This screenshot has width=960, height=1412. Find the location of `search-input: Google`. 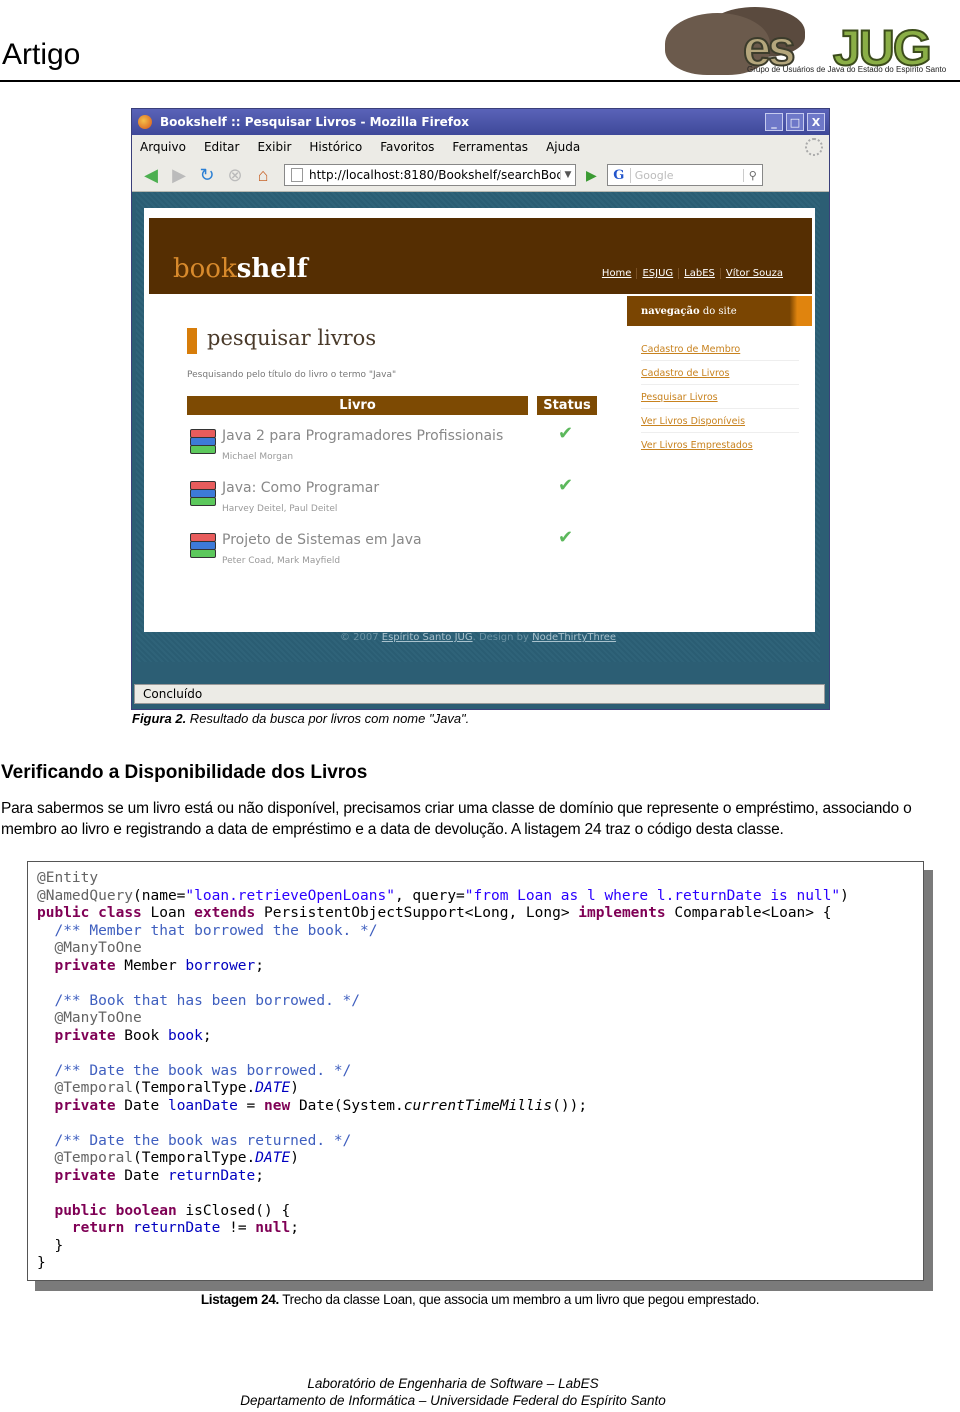

search-input: Google is located at coordinates (687, 175).